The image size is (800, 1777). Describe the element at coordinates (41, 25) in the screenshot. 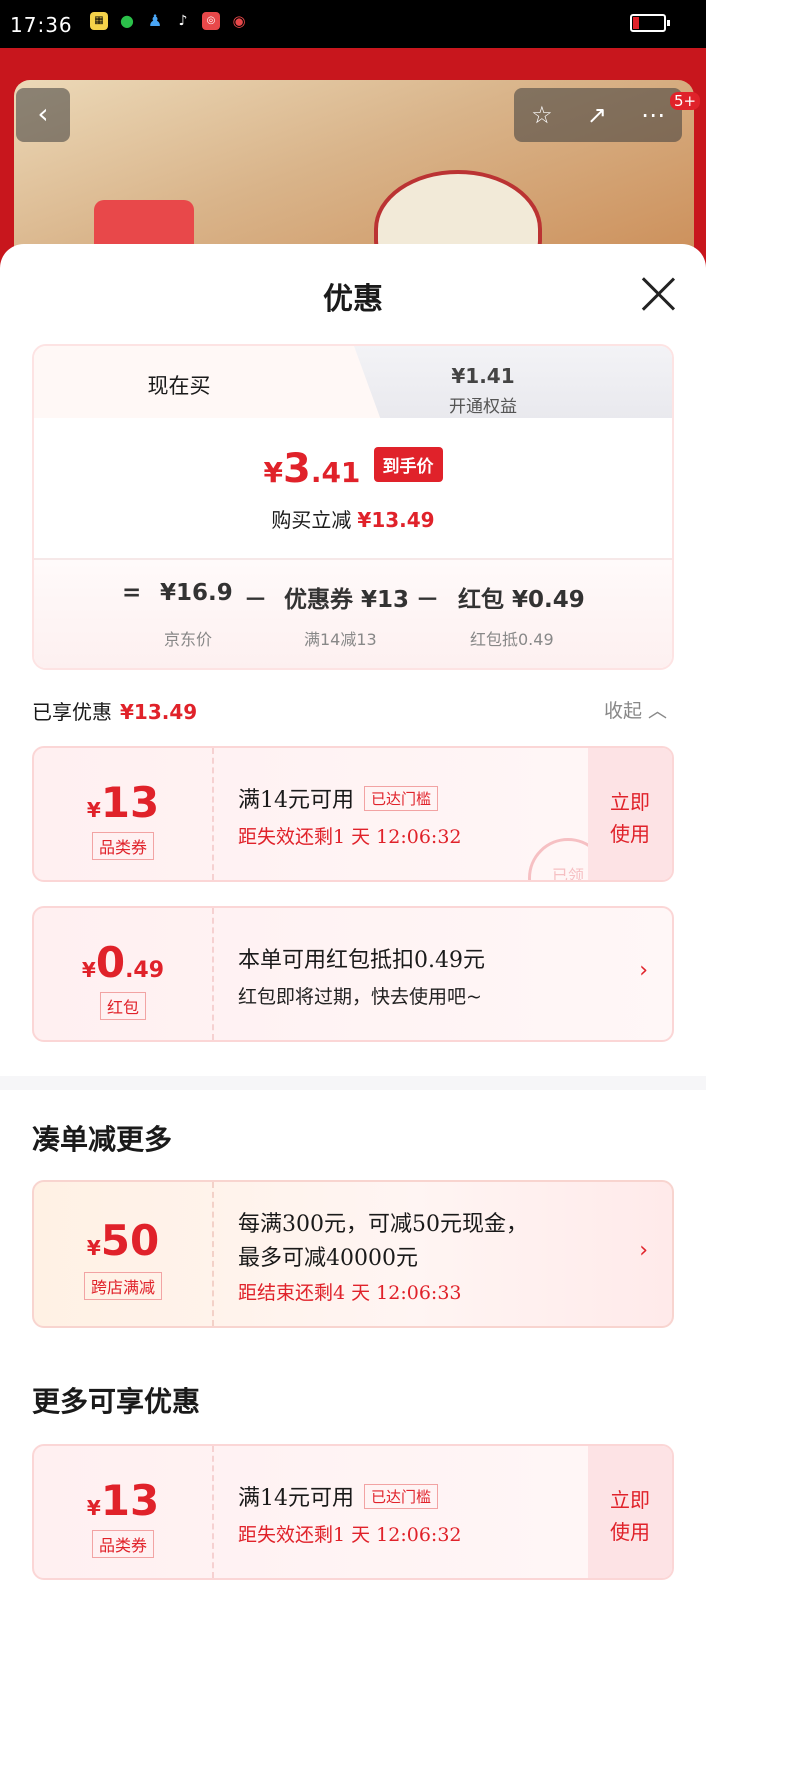

I see `status-time: 17:36` at that location.